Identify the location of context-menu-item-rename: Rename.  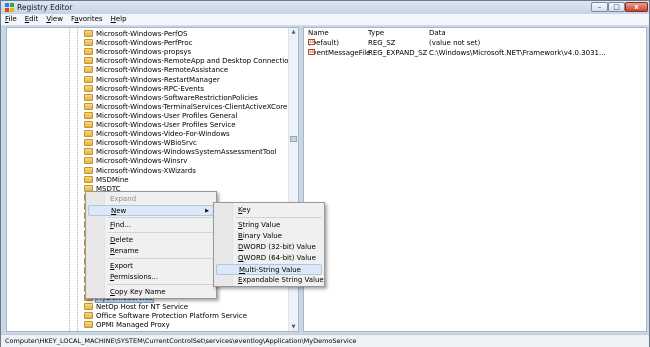
(151, 251).